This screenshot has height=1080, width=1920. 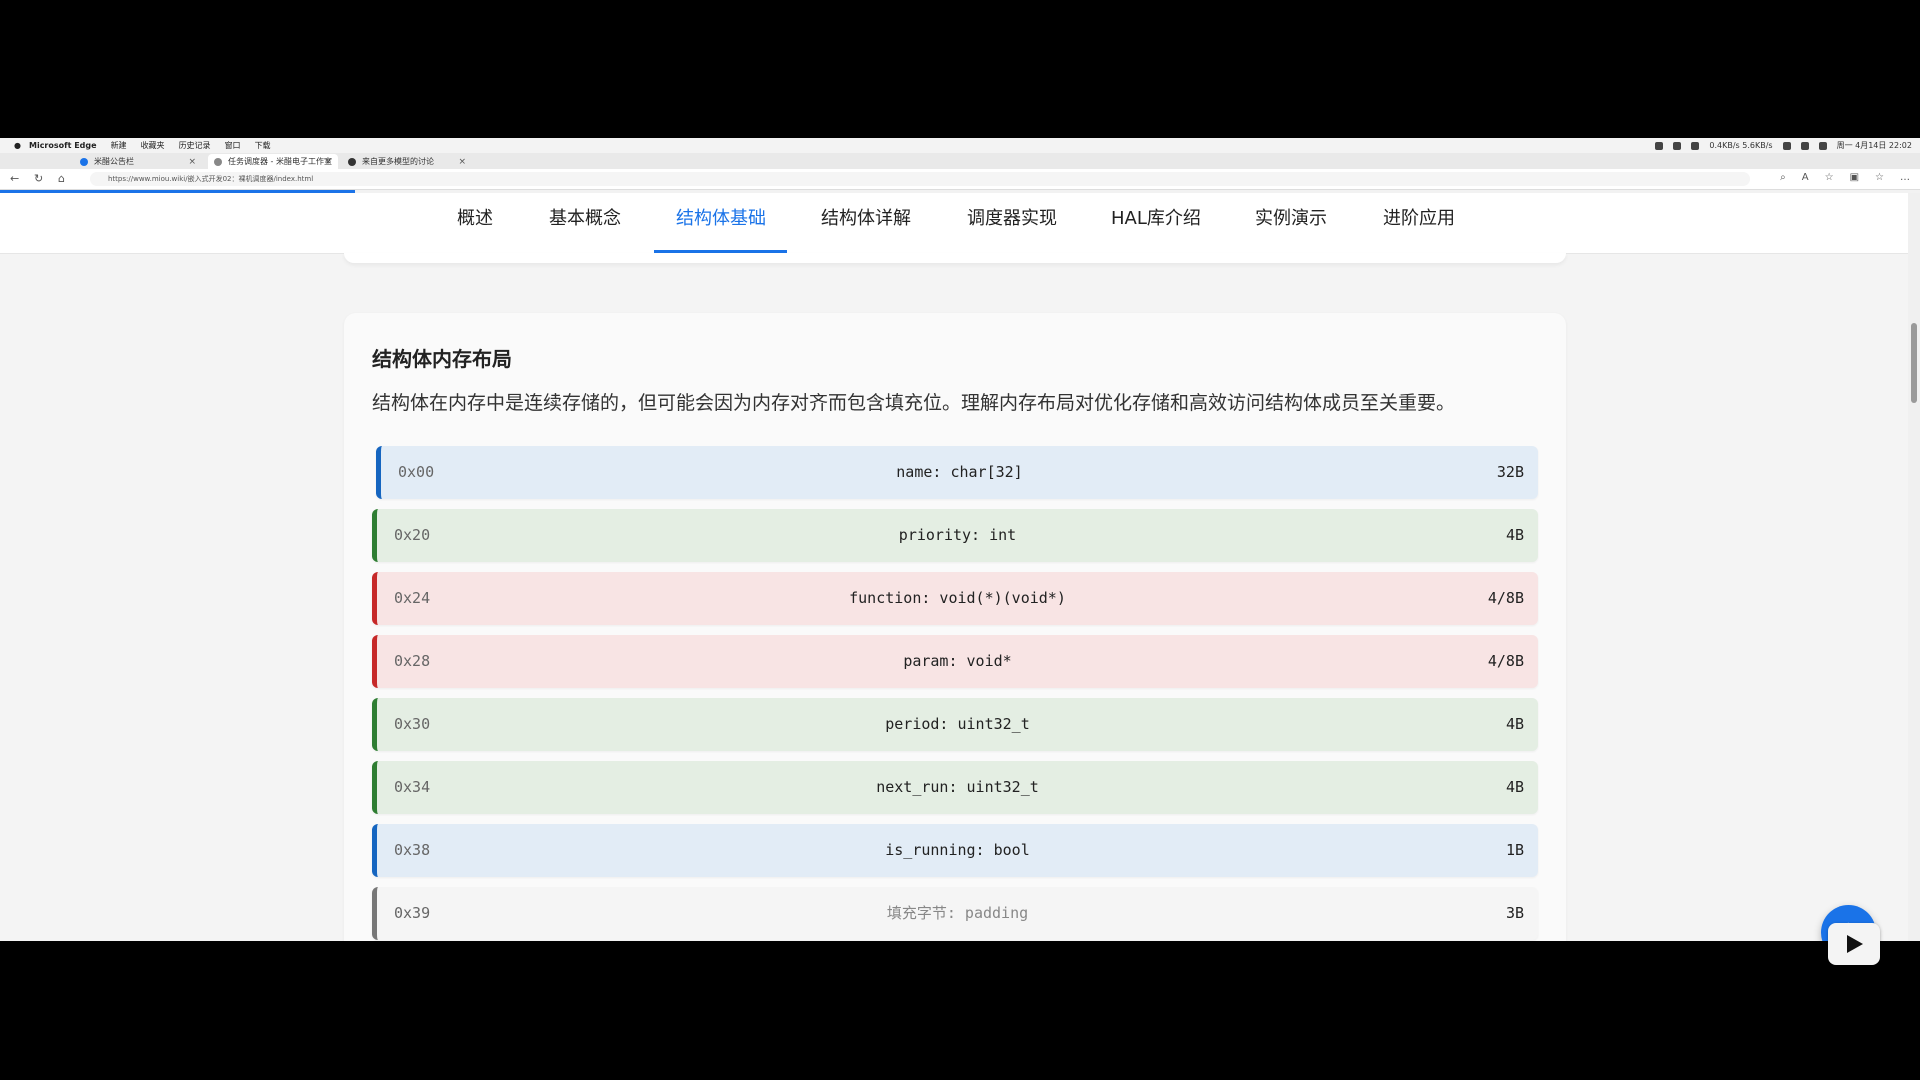 I want to click on memory-row: 0x28 param: void* 4/8B, so click(x=955, y=661).